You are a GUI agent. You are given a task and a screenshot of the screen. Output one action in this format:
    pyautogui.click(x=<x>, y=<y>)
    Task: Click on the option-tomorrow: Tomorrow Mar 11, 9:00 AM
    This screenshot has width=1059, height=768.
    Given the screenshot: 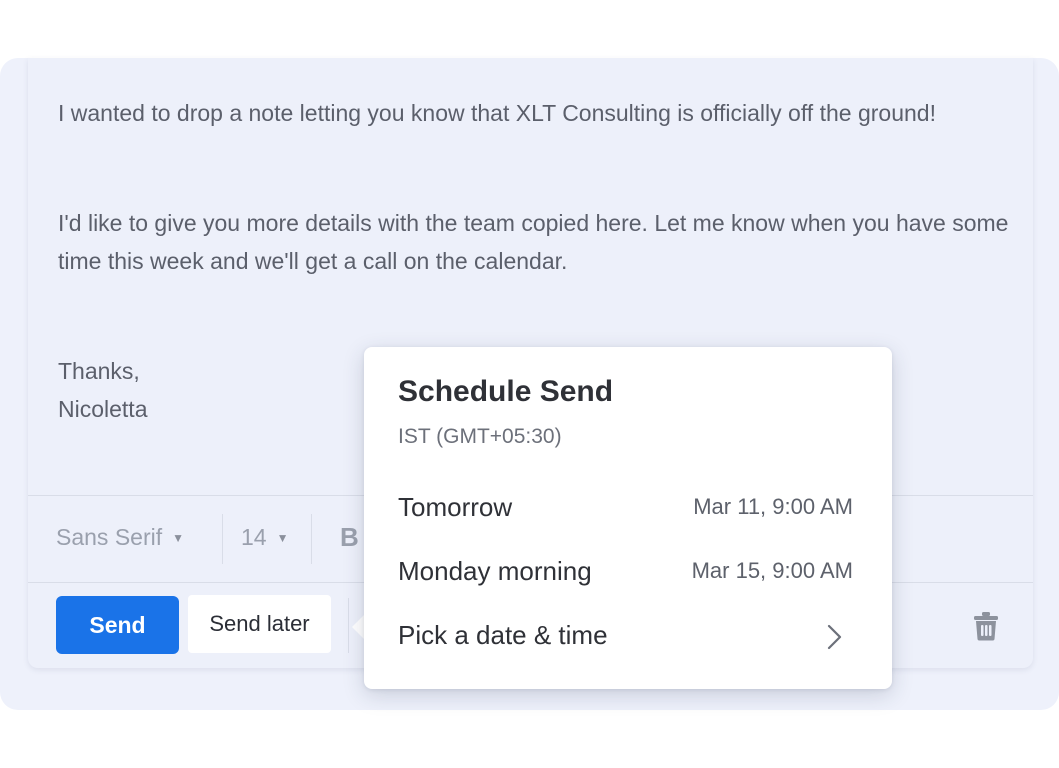 What is the action you would take?
    pyautogui.click(x=628, y=507)
    